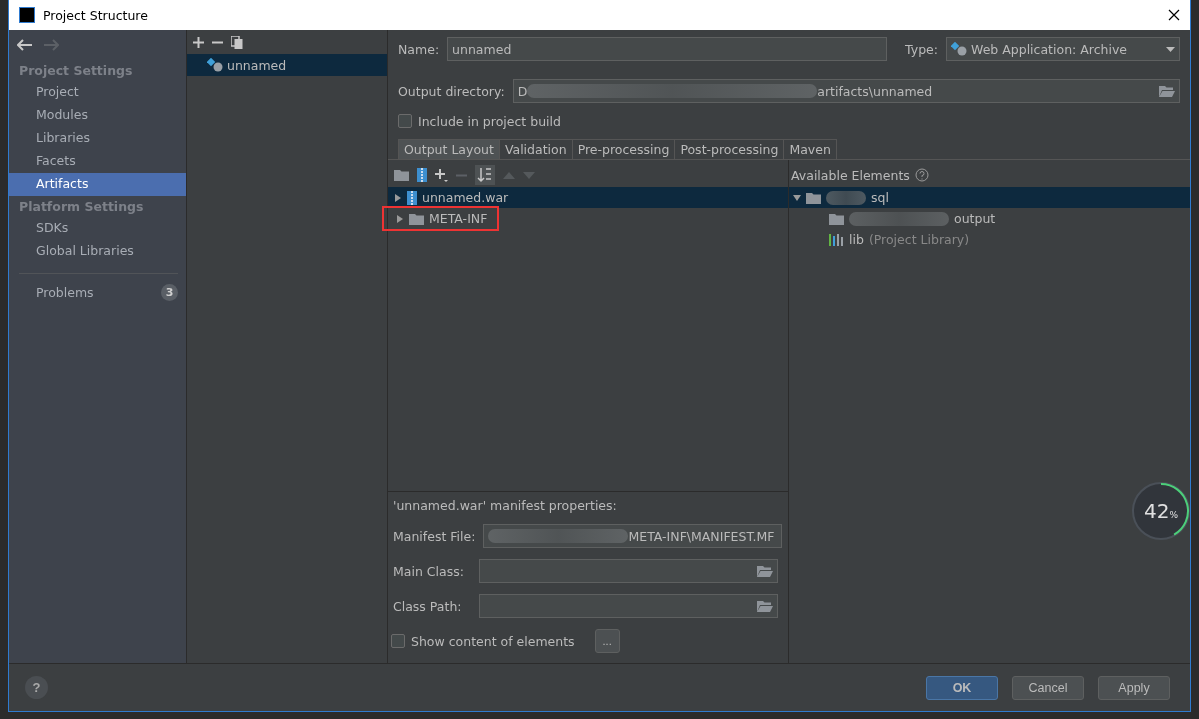  I want to click on tree-item-label: lib, so click(856, 239).